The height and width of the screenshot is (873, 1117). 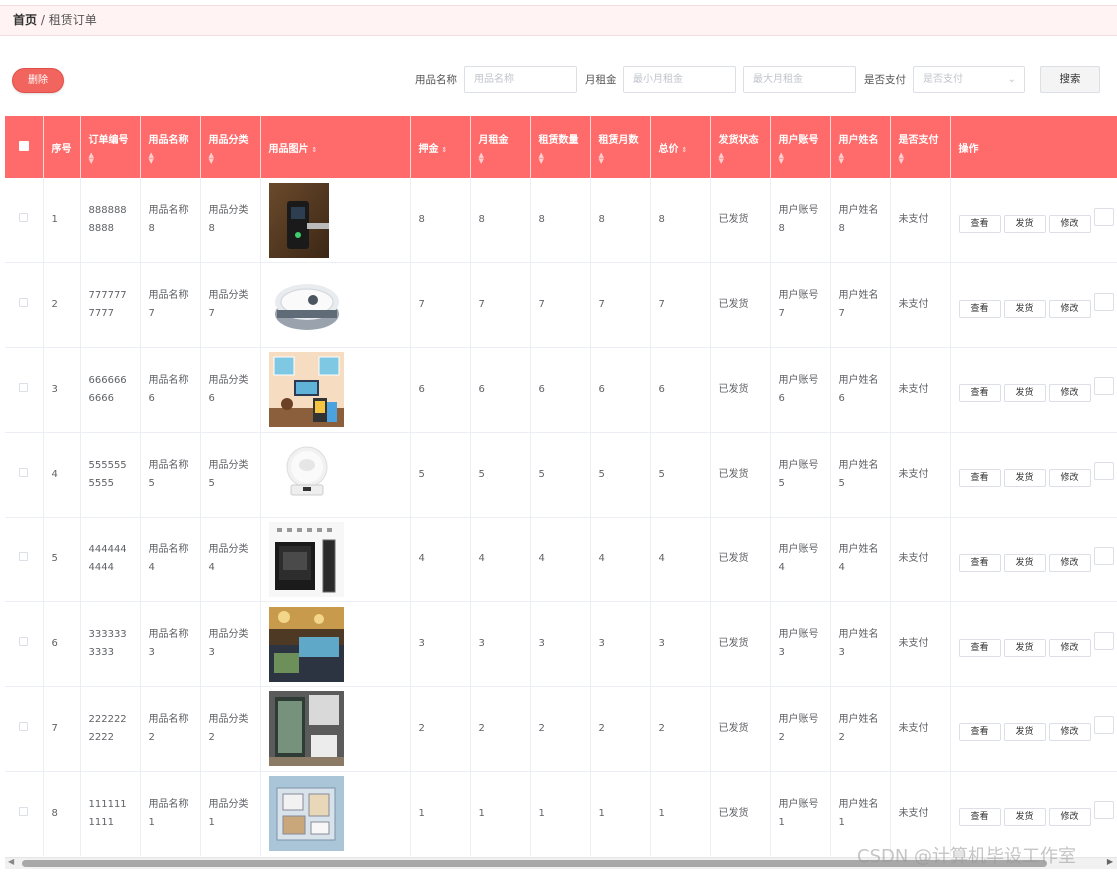 What do you see at coordinates (860, 390) in the screenshot?
I see `cell-user-name: 用户姓名6` at bounding box center [860, 390].